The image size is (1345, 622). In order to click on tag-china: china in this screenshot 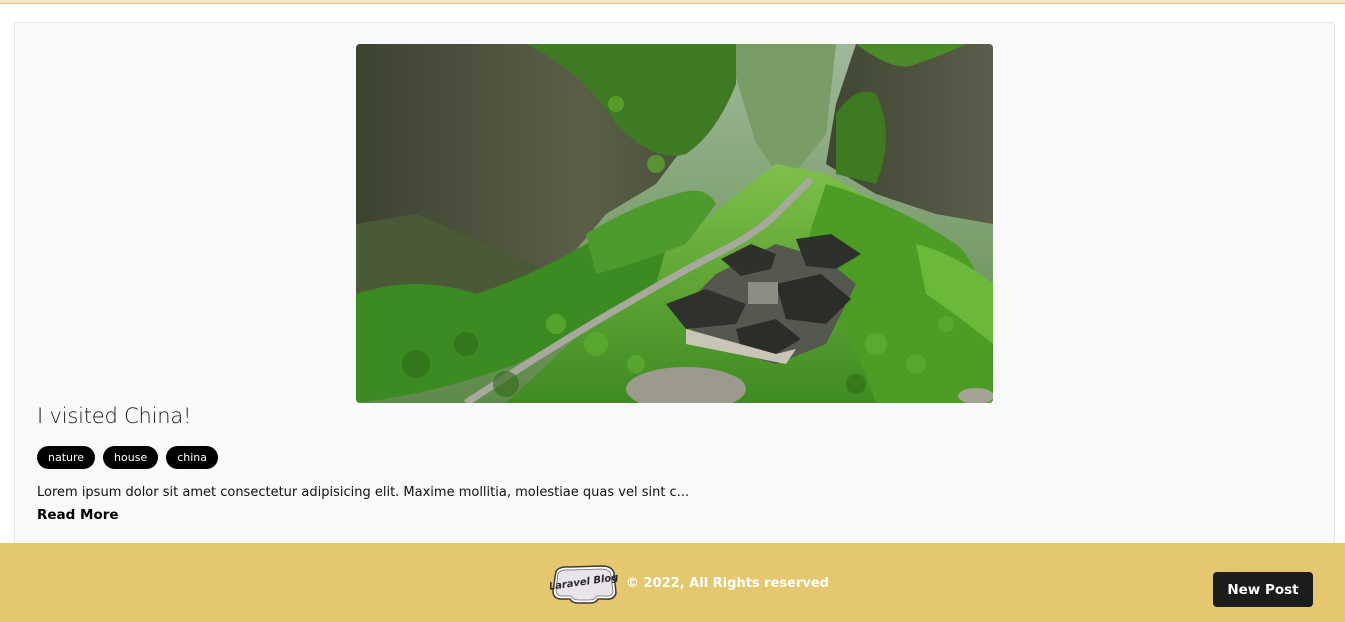, I will do `click(192, 457)`.